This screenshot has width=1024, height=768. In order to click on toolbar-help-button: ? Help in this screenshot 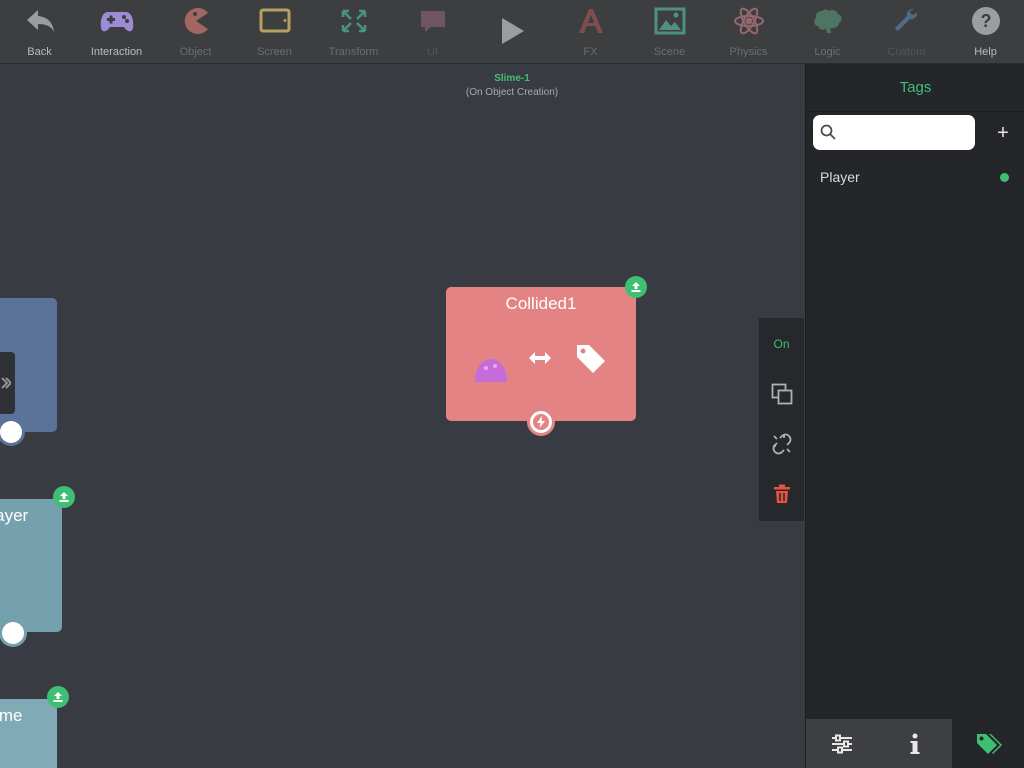, I will do `click(985, 32)`.